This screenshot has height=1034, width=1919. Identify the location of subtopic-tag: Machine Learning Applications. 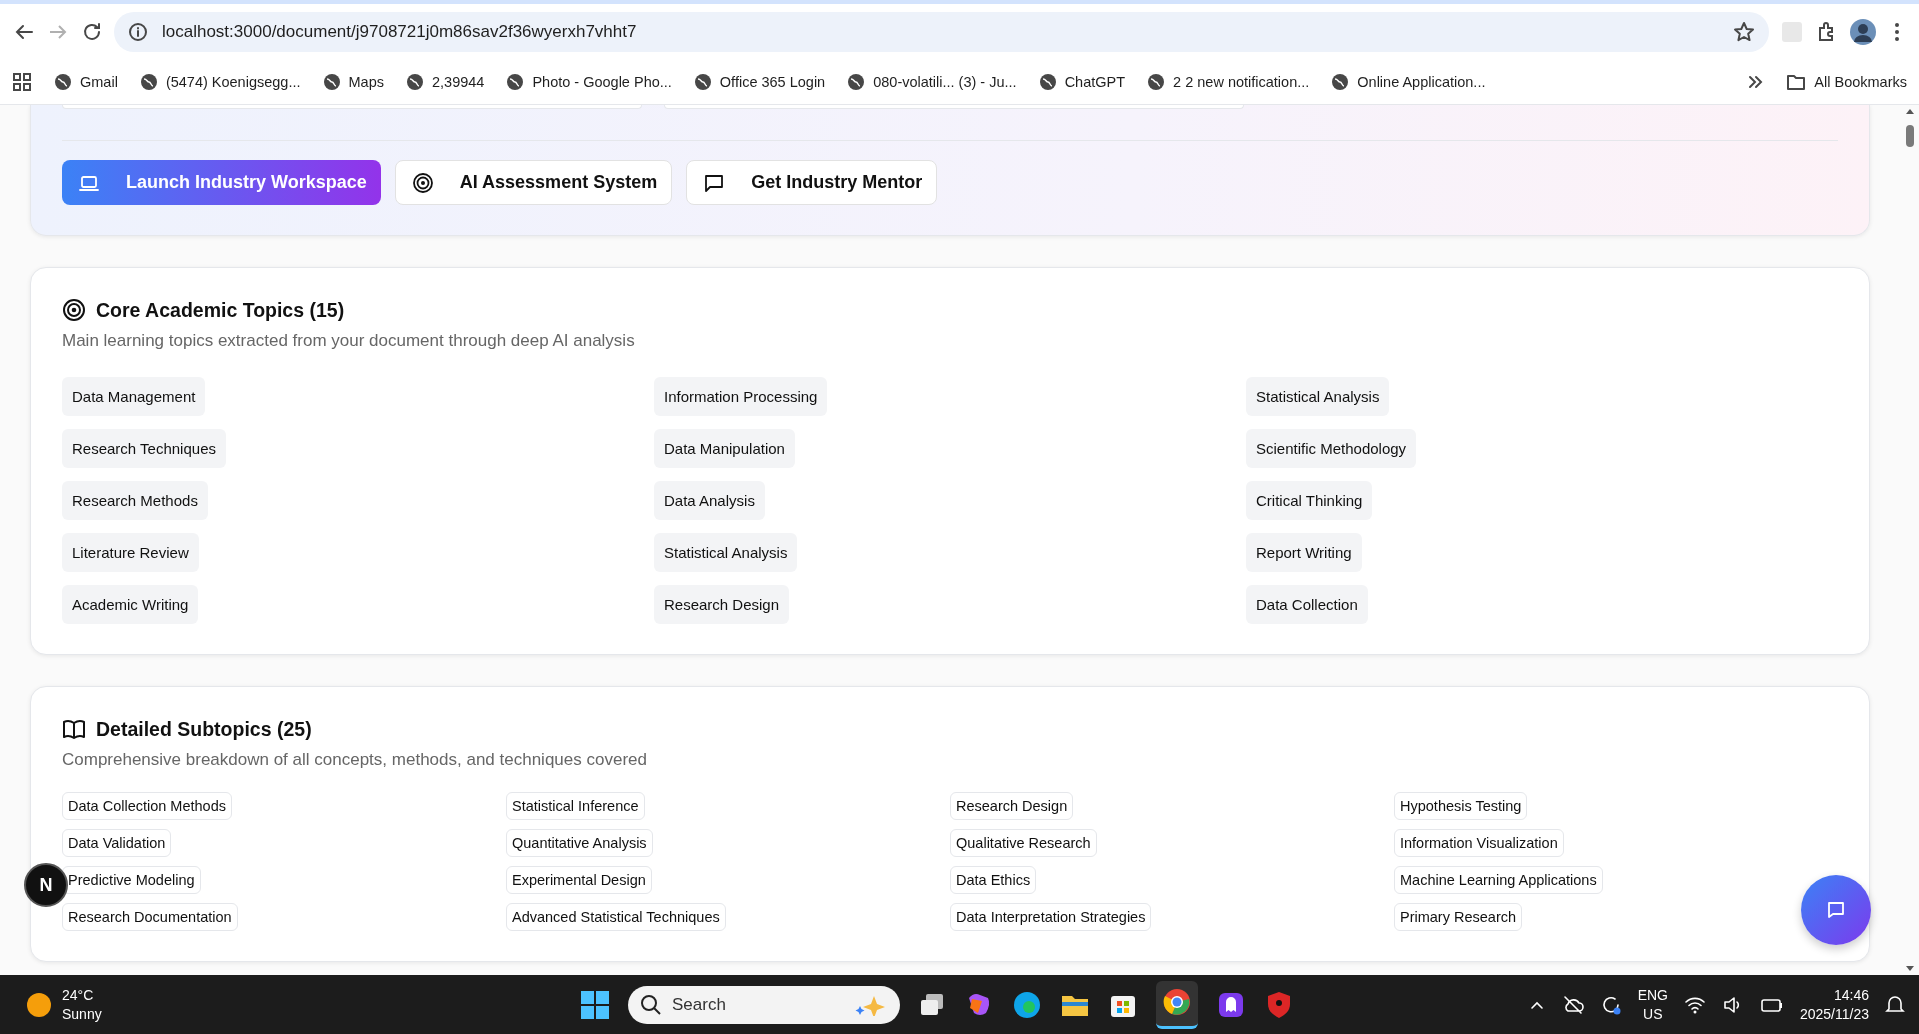
(1498, 880).